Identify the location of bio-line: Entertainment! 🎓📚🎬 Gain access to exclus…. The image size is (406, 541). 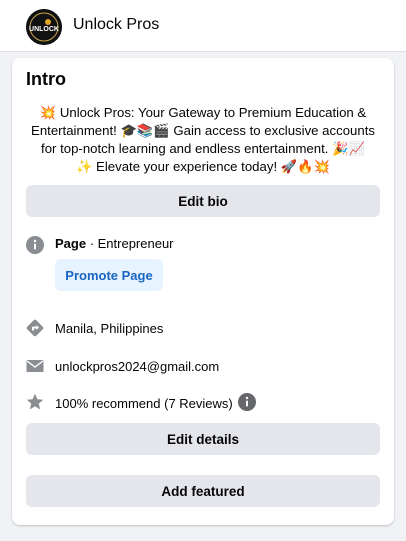
(203, 130).